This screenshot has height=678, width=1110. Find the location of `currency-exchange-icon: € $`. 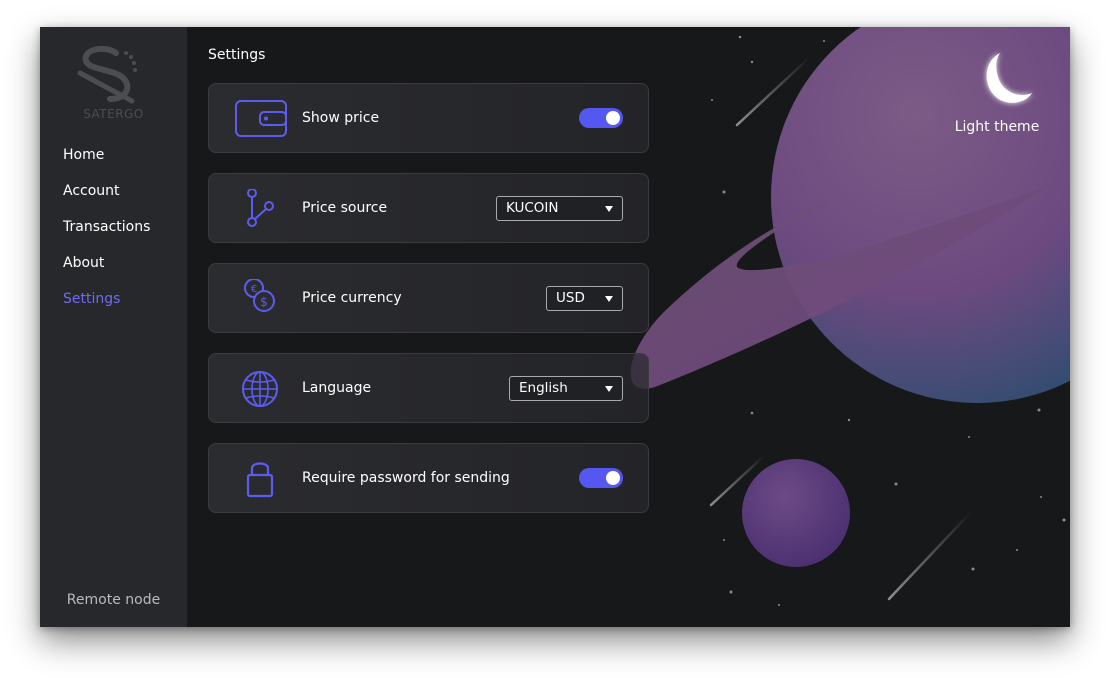

currency-exchange-icon: € $ is located at coordinates (259, 295).